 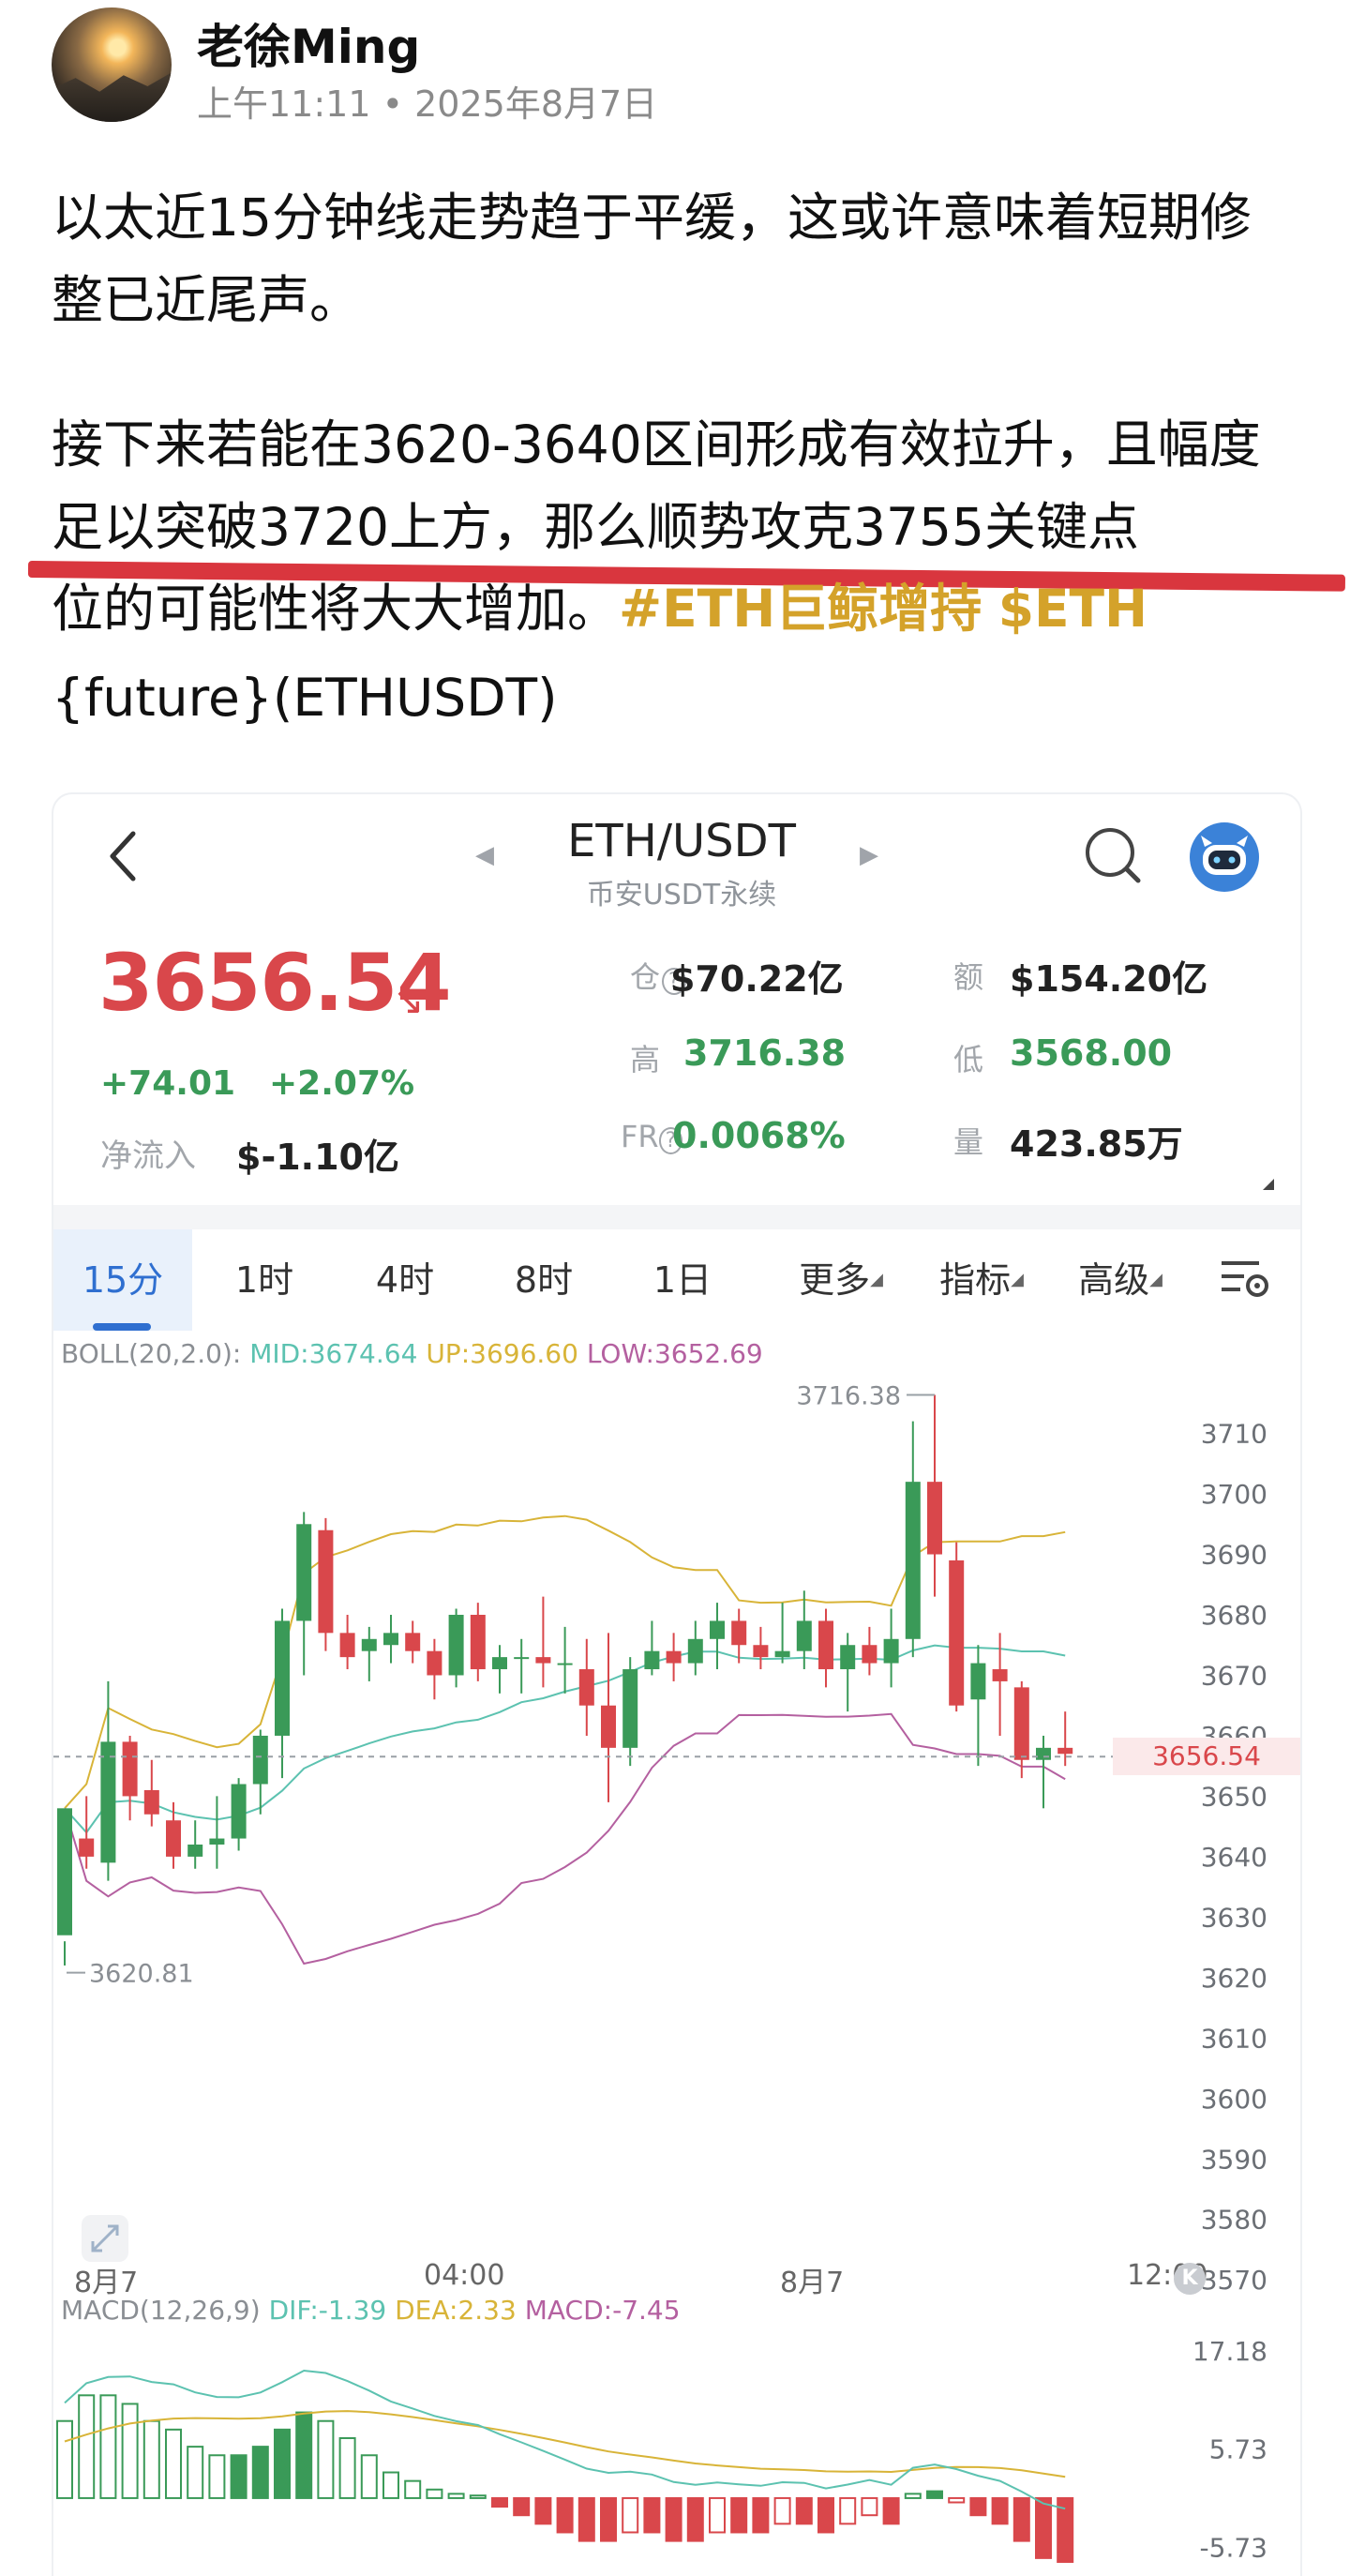 What do you see at coordinates (676, 1217) in the screenshot?
I see `divider` at bounding box center [676, 1217].